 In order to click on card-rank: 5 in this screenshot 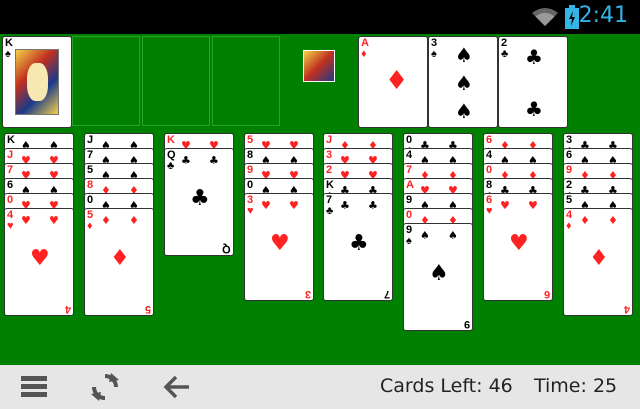, I will do `click(147, 309)`.